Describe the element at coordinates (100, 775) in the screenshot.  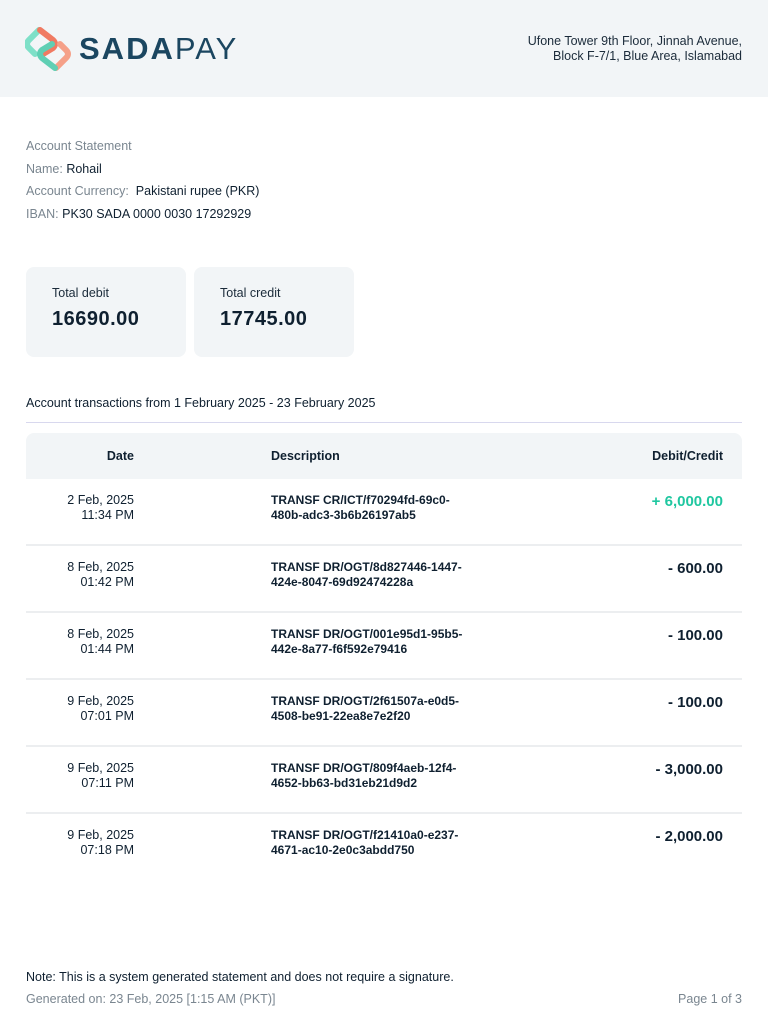
I see `row-date: 9 Feb, 2025 07:11 PM` at that location.